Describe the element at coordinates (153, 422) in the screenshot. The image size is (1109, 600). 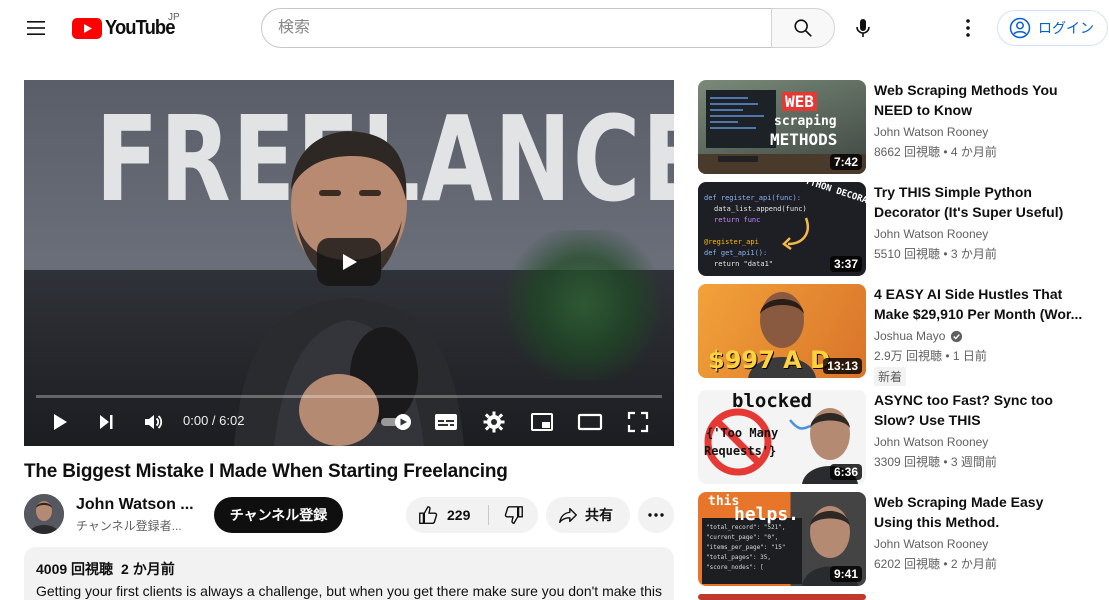
I see `mute-button` at that location.